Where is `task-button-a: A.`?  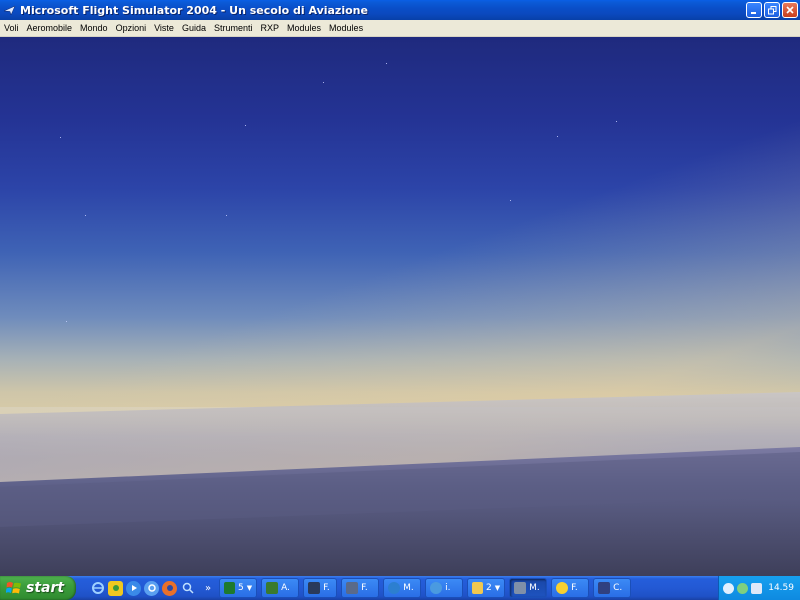
task-button-a: A. is located at coordinates (280, 588).